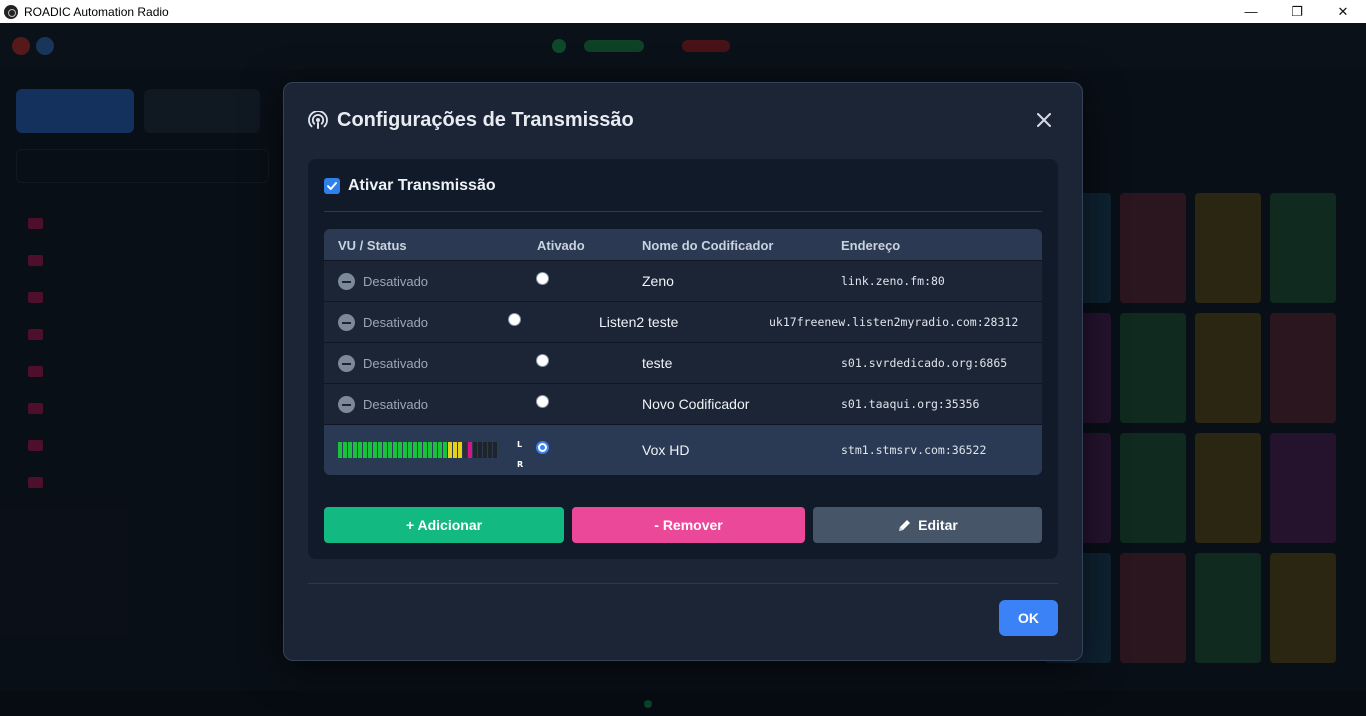 This screenshot has width=1366, height=716. Describe the element at coordinates (1297, 11) in the screenshot. I see `maximize-button: ❐` at that location.